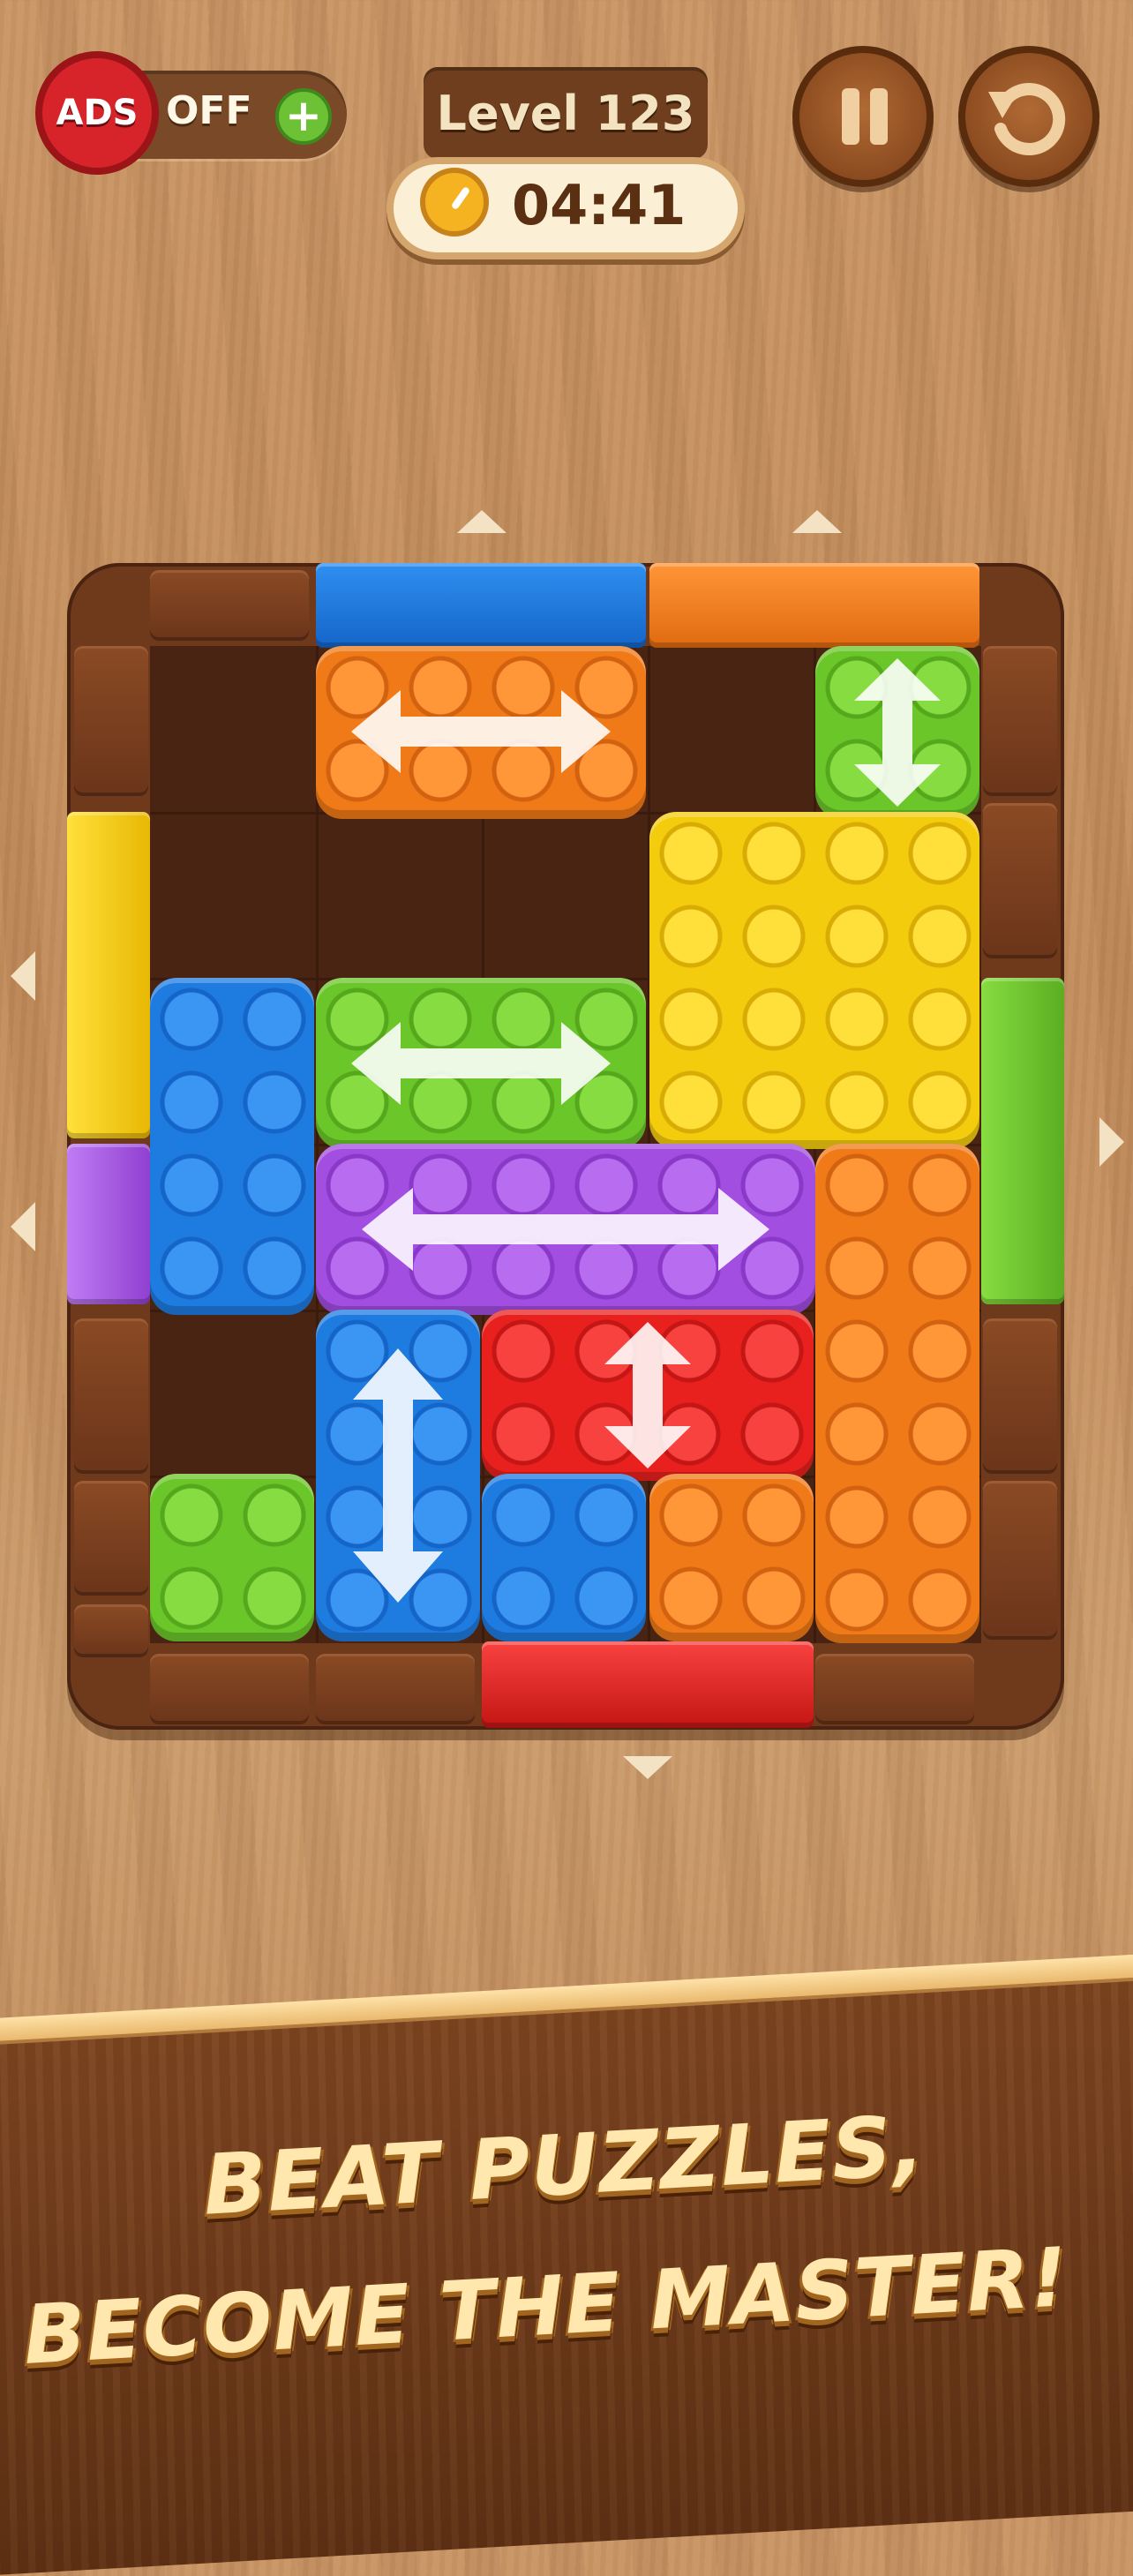 The width and height of the screenshot is (1133, 2576). I want to click on level-indicator: Level 123, so click(566, 113).